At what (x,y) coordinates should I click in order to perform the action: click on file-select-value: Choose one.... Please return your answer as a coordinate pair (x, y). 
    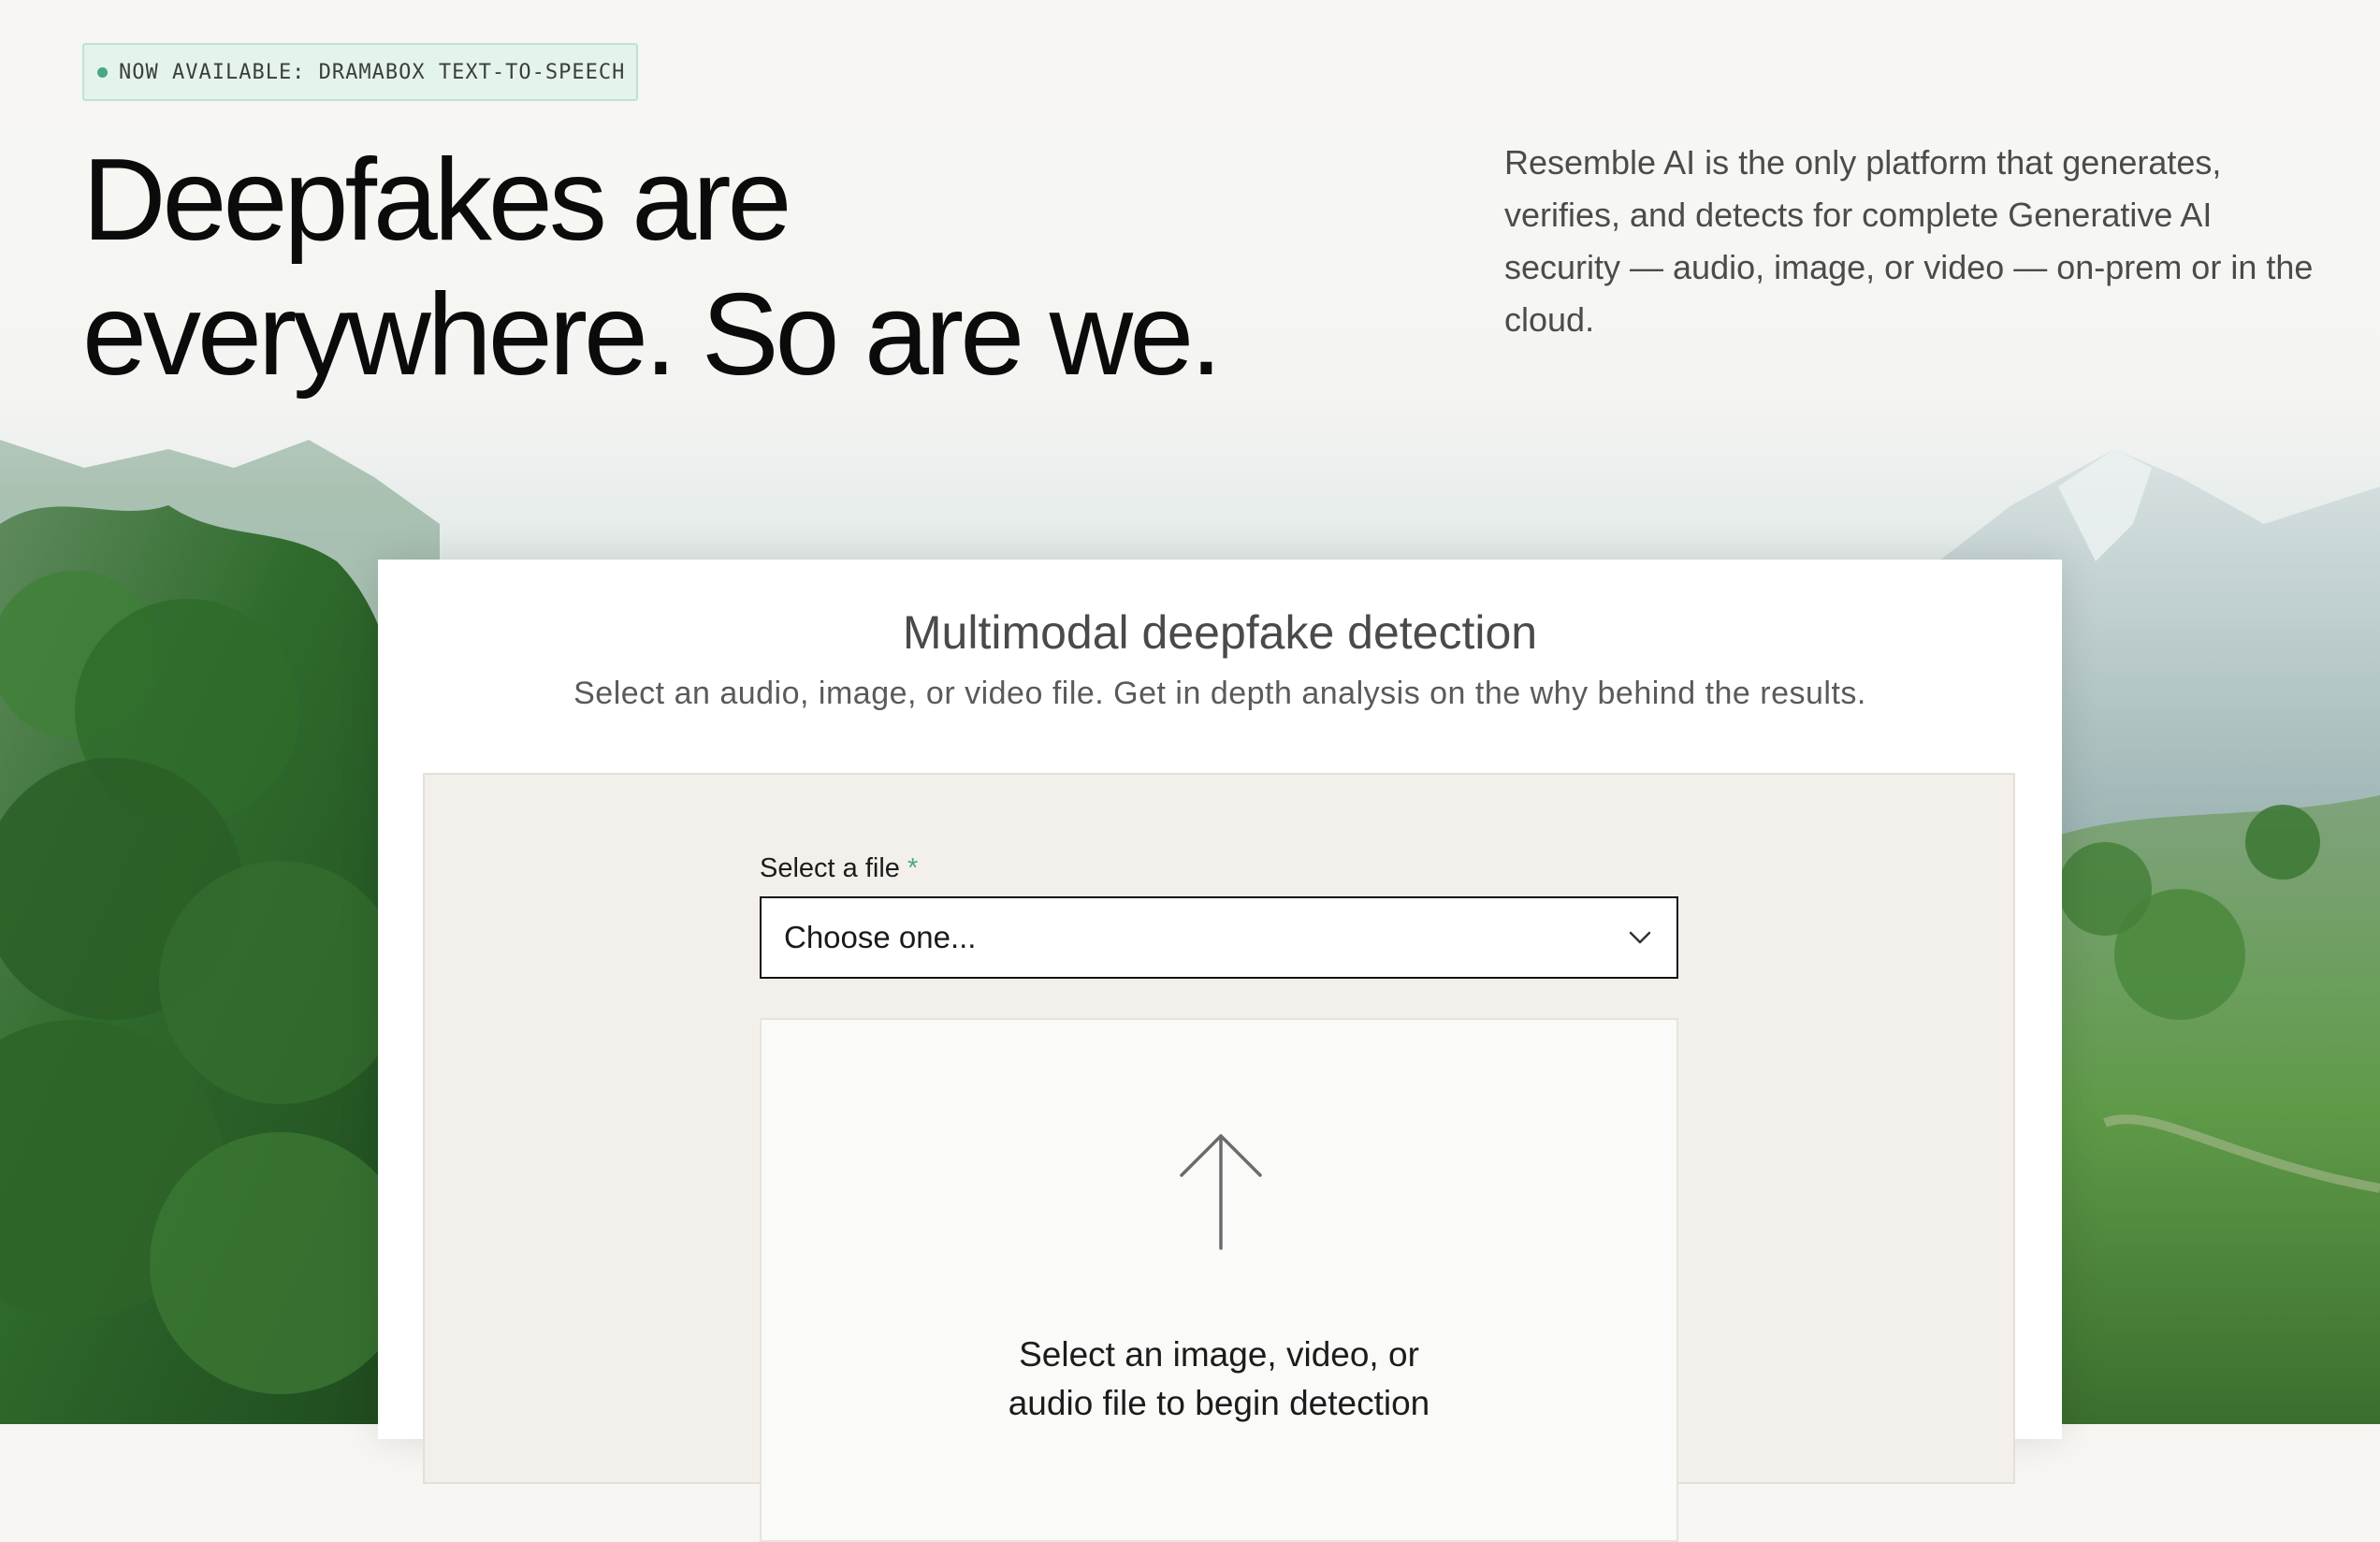
    Looking at the image, I should click on (880, 937).